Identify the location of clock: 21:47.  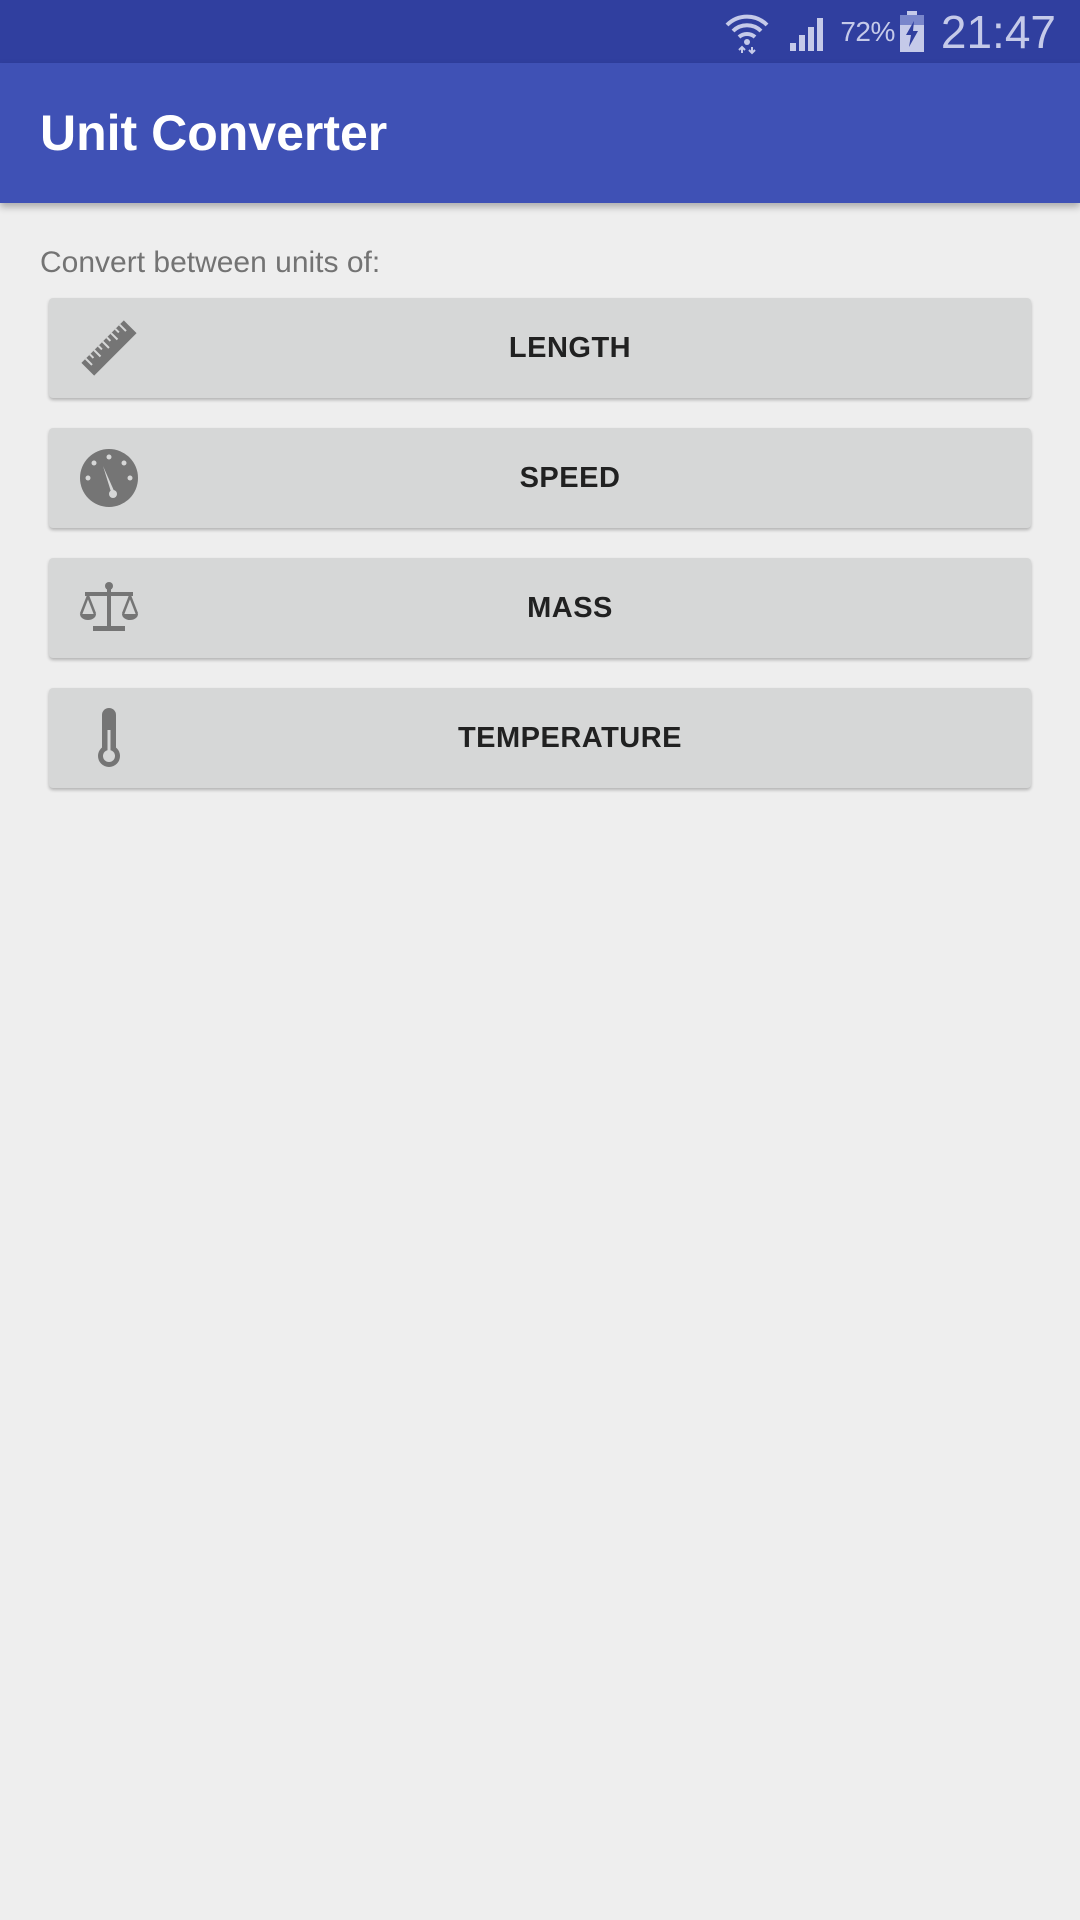
(998, 31).